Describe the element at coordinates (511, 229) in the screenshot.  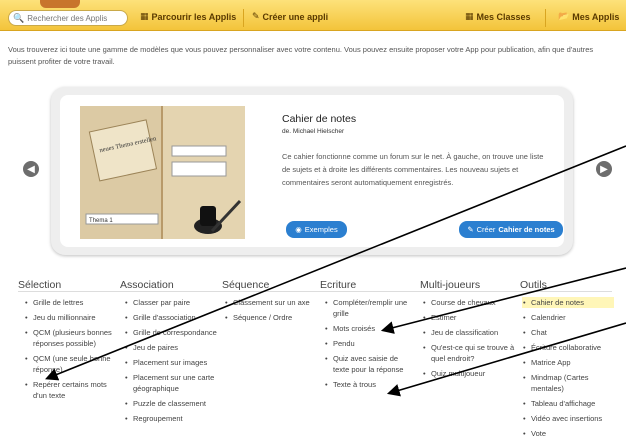
I see `create-app-template-button: ✎ Créer Cahier de notes` at that location.